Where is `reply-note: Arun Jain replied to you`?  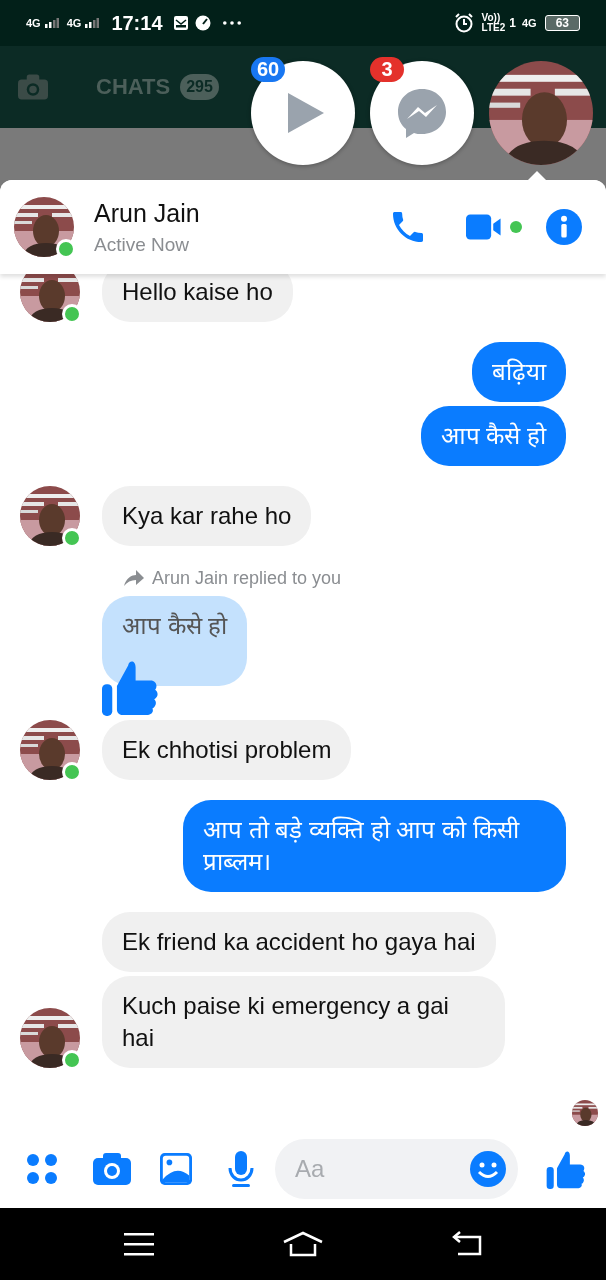 reply-note: Arun Jain replied to you is located at coordinates (247, 578).